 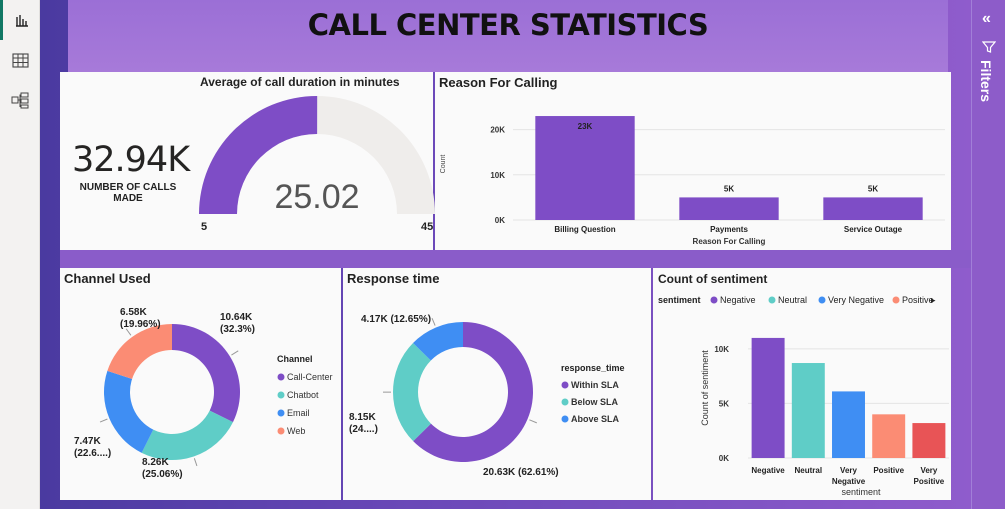 What do you see at coordinates (133, 312) in the screenshot?
I see `data-label: 6.58K` at bounding box center [133, 312].